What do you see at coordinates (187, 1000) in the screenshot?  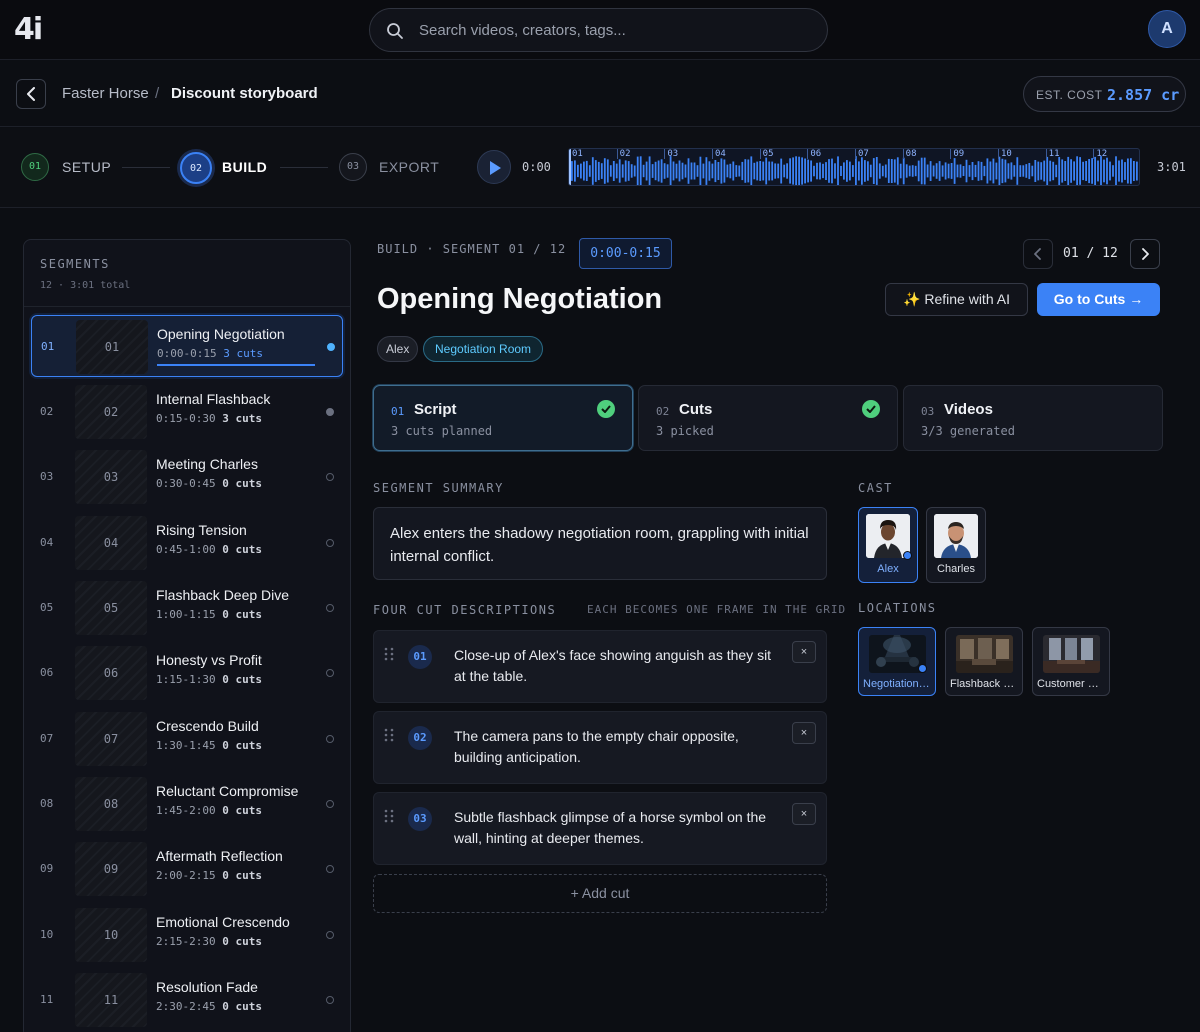 I see `segment-item: 11 11 Resolution Fade 2:30-2:45 0 cuts` at bounding box center [187, 1000].